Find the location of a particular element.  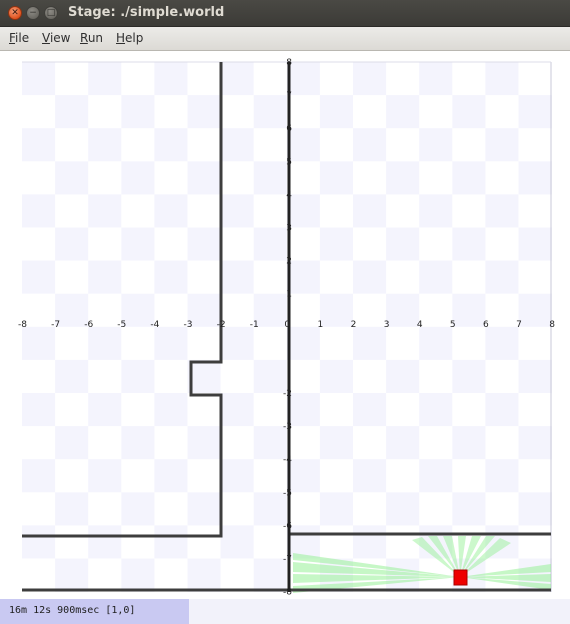

menu-run: Run is located at coordinates (91, 38).